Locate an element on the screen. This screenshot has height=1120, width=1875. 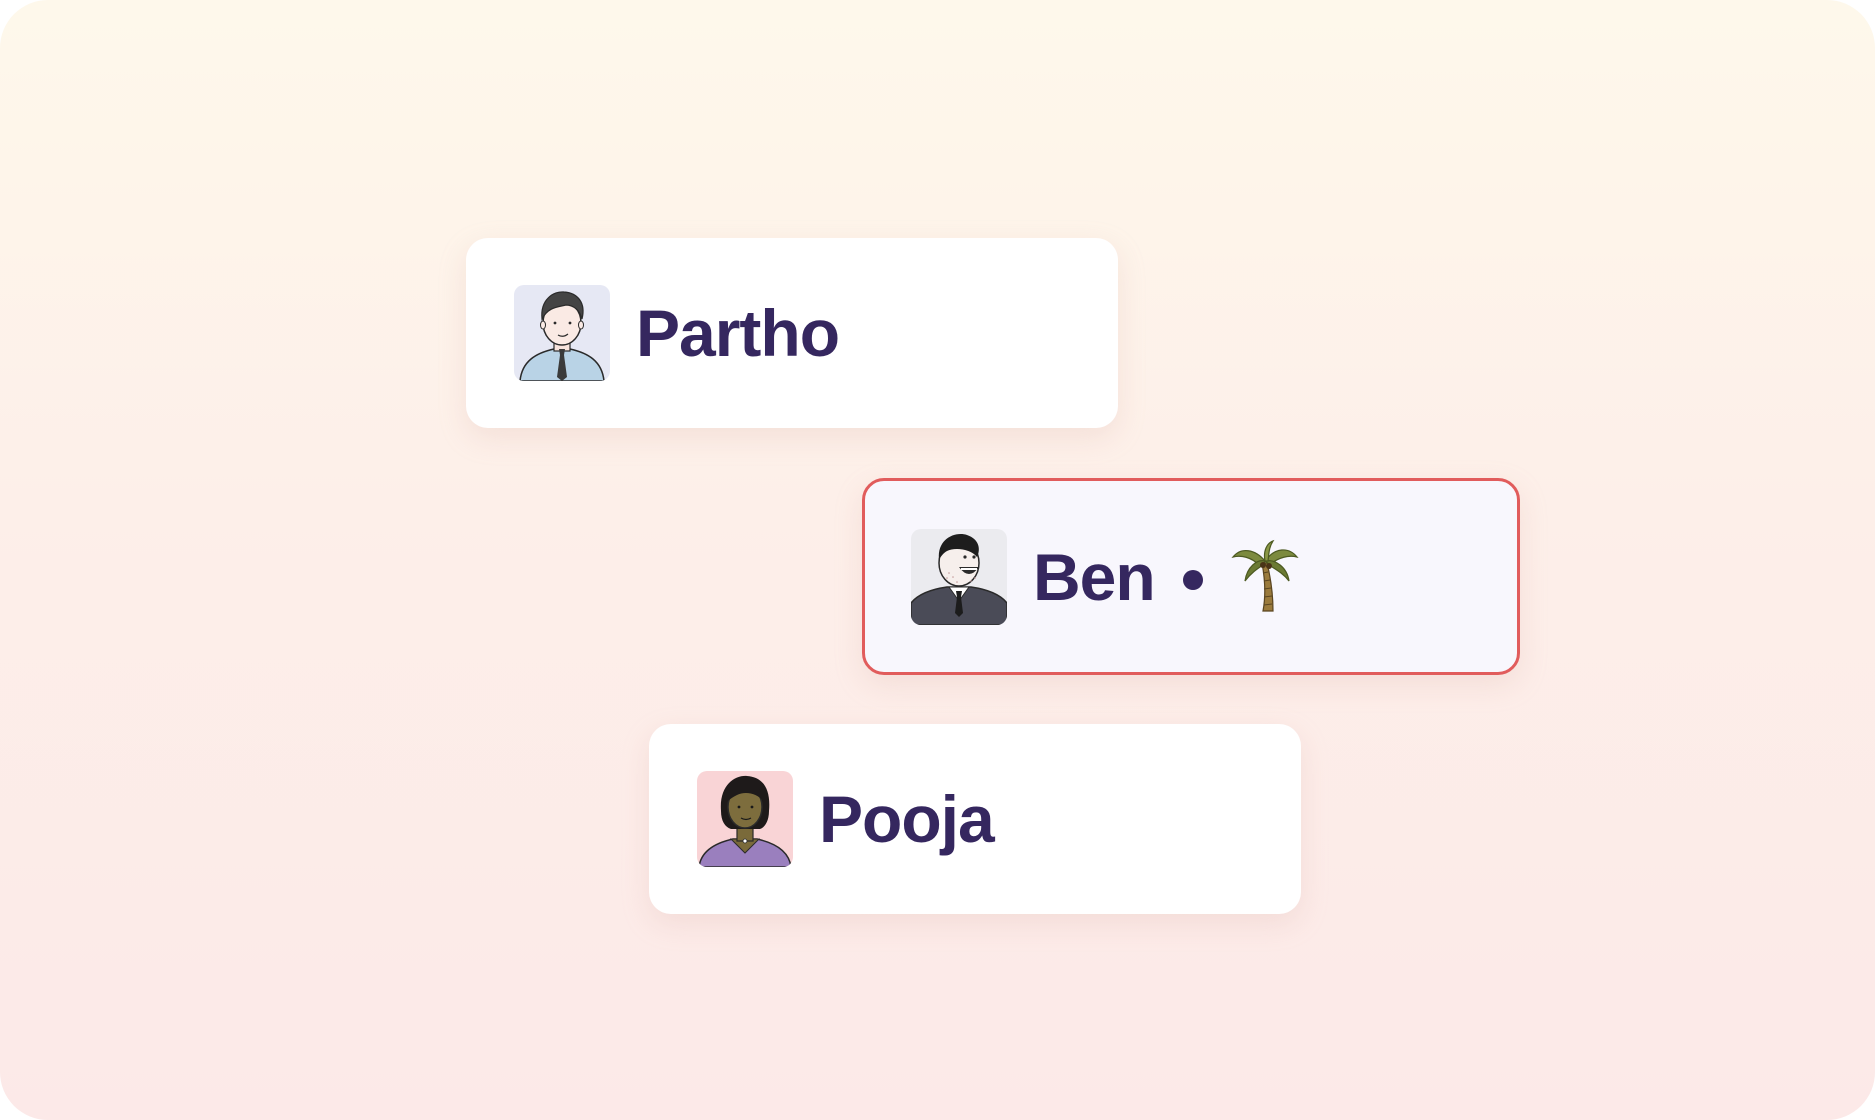
user-card-pooja: Pooja is located at coordinates (975, 819).